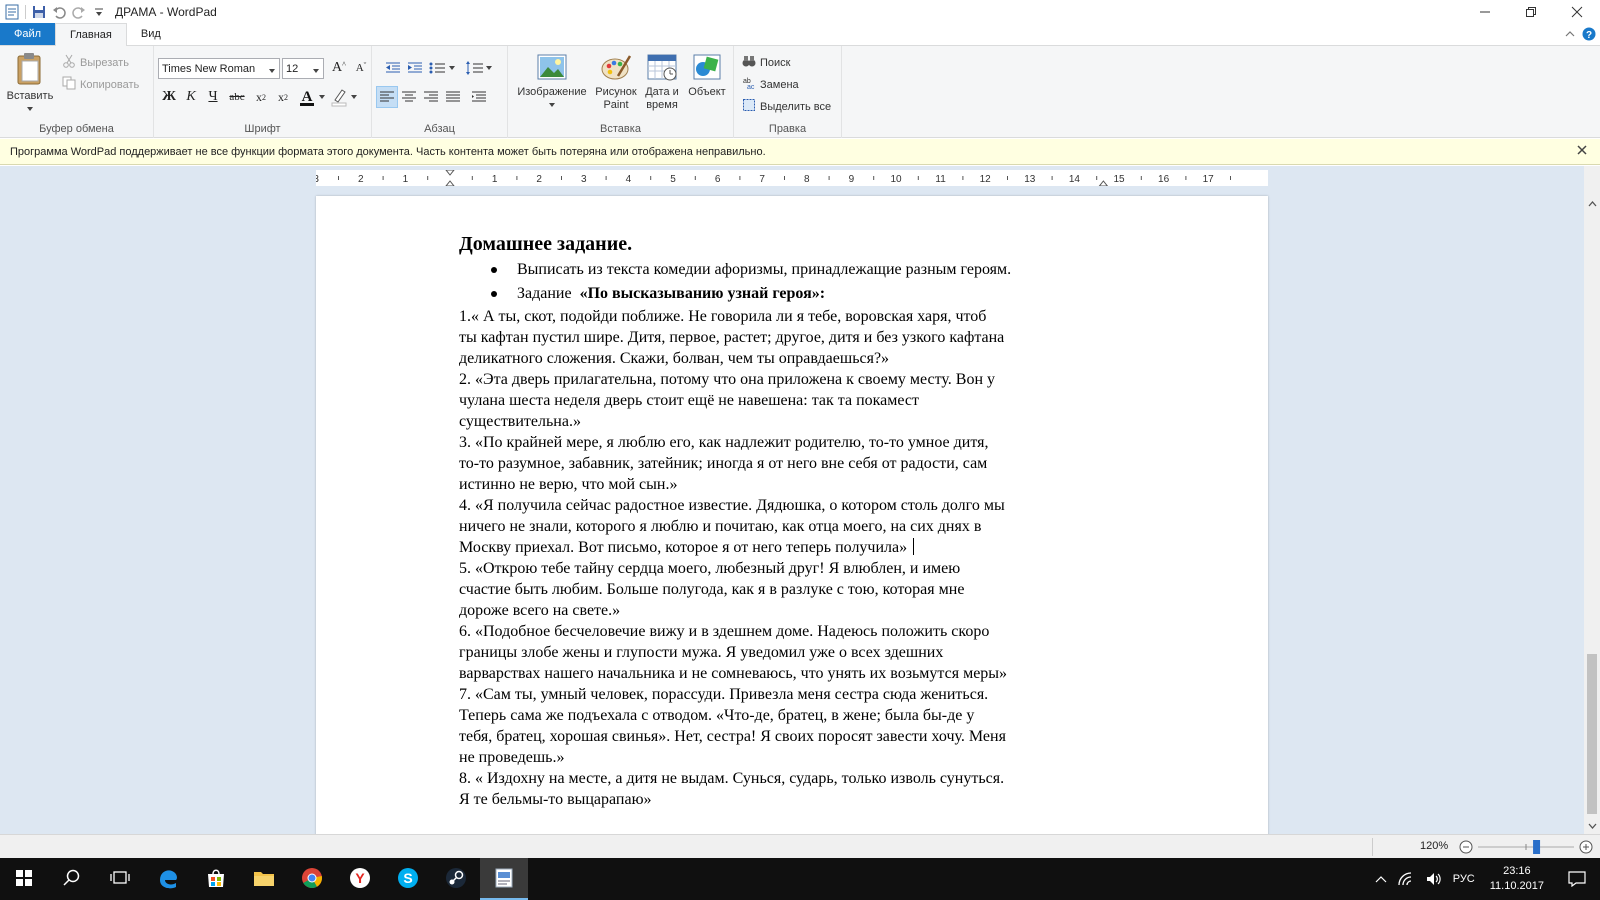  I want to click on zoom-thumb, so click(1537, 847).